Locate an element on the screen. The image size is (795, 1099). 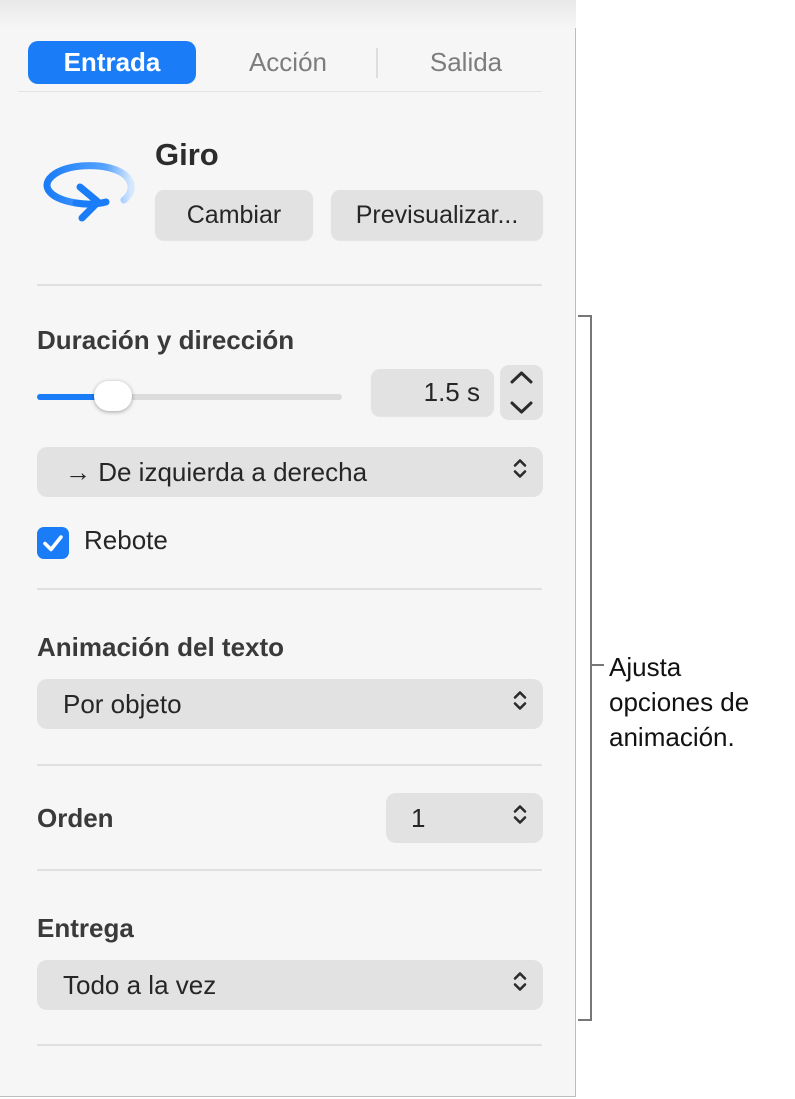
duration-slider is located at coordinates (189, 397).